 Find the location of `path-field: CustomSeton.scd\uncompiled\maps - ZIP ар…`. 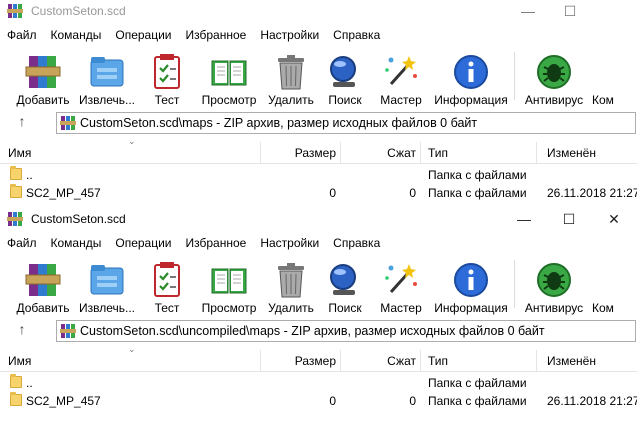

path-field: CustomSeton.scd\uncompiled\maps - ZIP ар… is located at coordinates (346, 331).